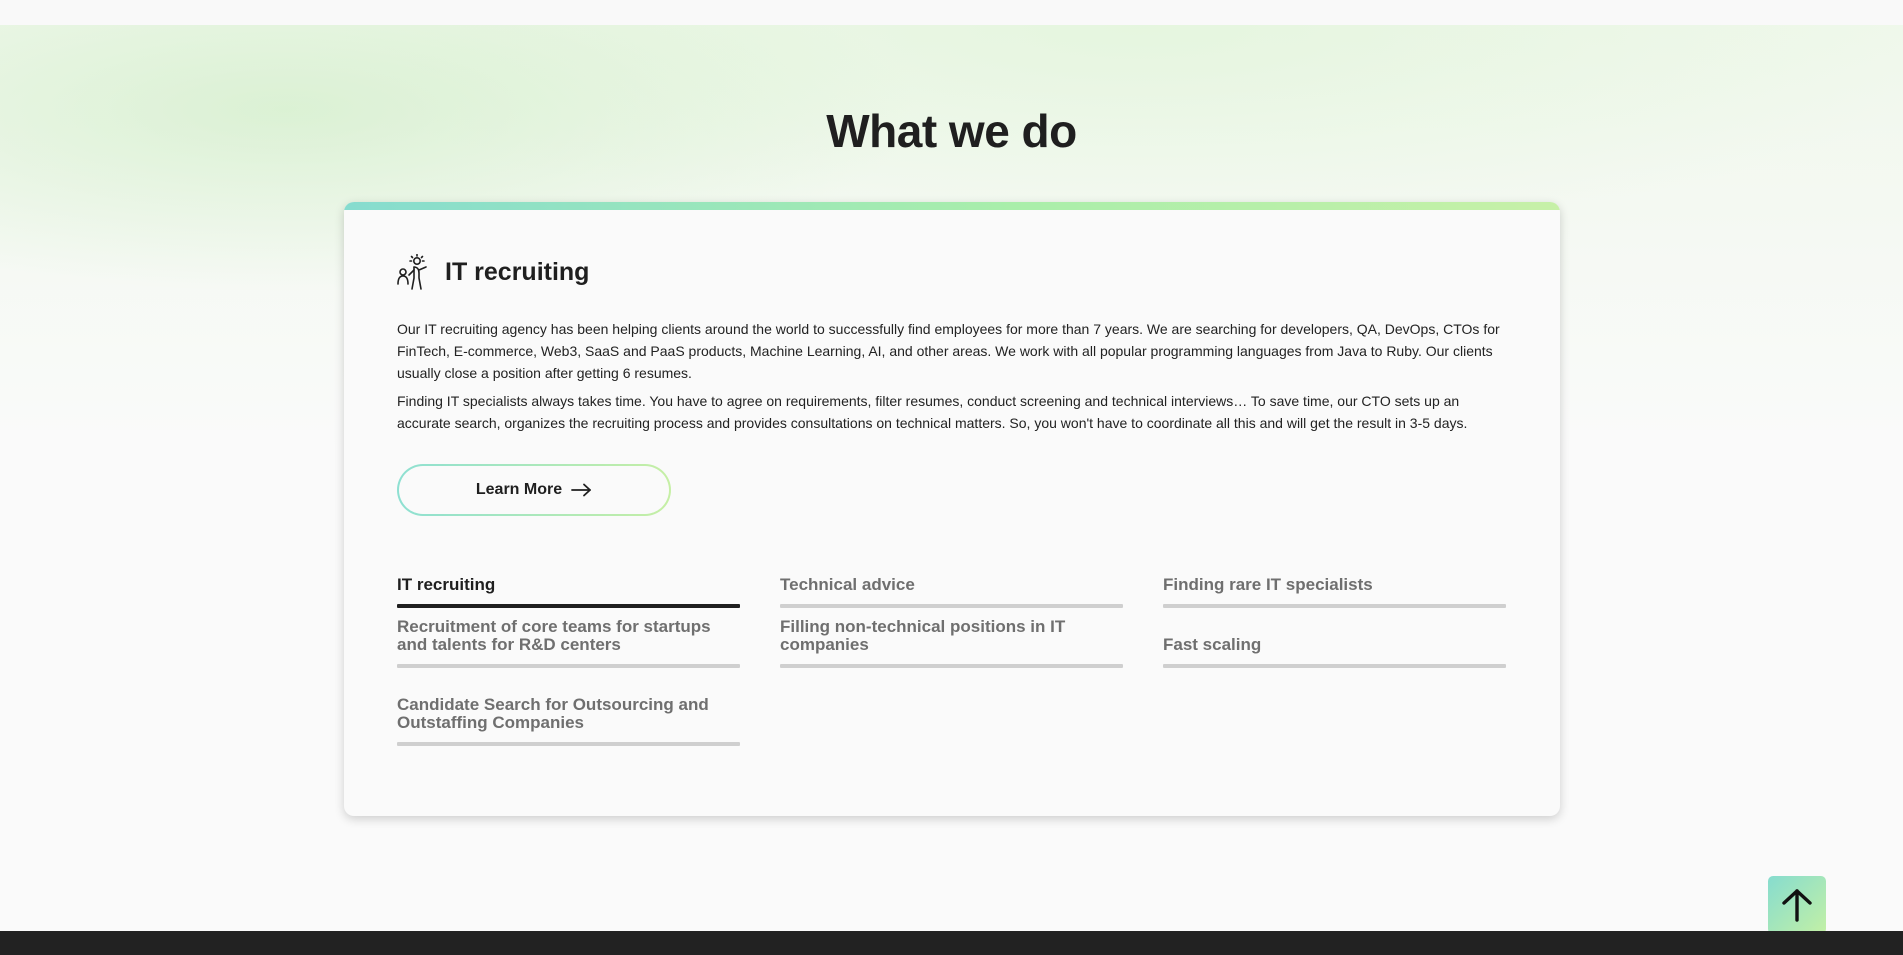 The width and height of the screenshot is (1903, 955). Describe the element at coordinates (952, 206) in the screenshot. I see `card-accent-bar` at that location.